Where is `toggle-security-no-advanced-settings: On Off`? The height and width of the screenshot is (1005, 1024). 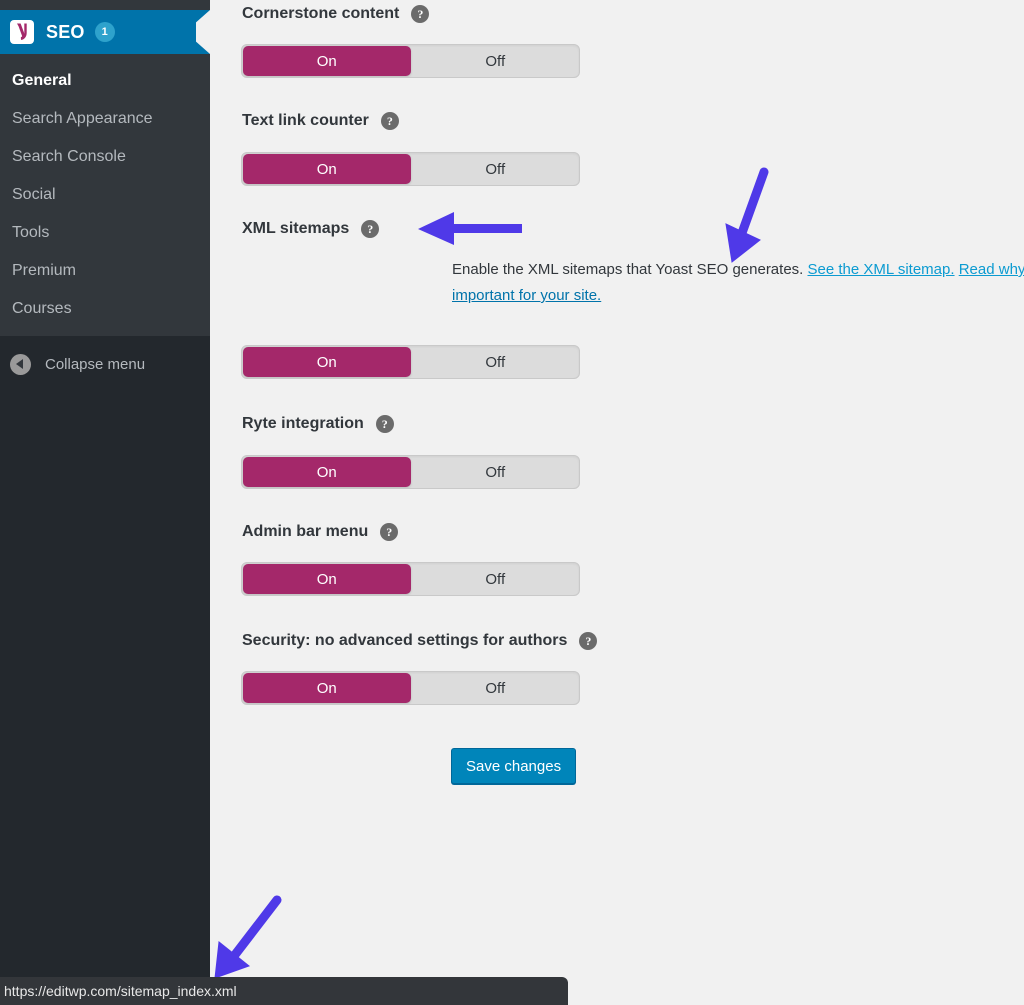 toggle-security-no-advanced-settings: On Off is located at coordinates (410, 688).